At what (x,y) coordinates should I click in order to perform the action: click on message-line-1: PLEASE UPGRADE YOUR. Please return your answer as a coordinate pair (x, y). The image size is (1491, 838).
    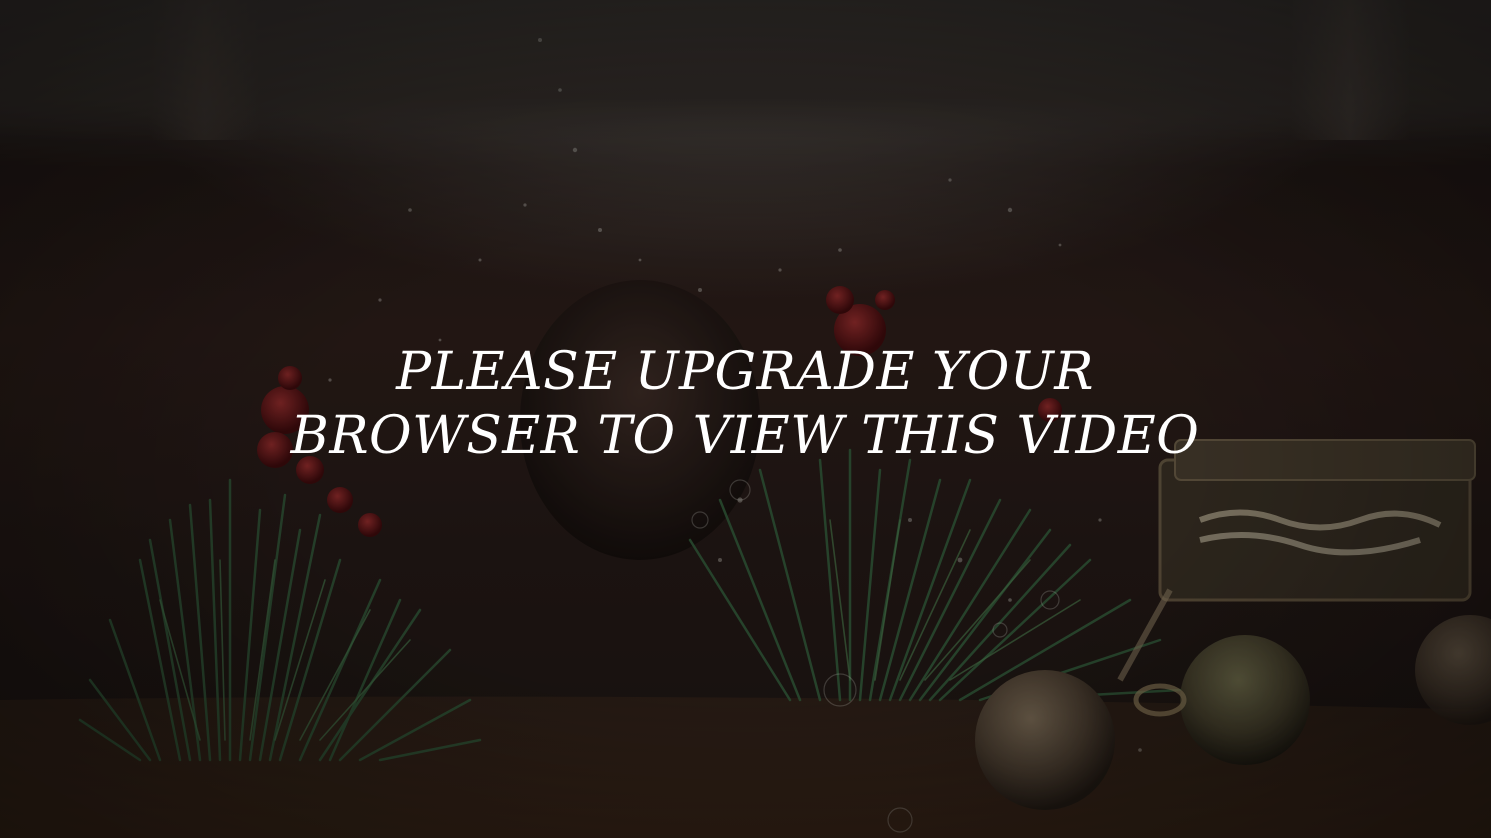
    Looking at the image, I should click on (745, 372).